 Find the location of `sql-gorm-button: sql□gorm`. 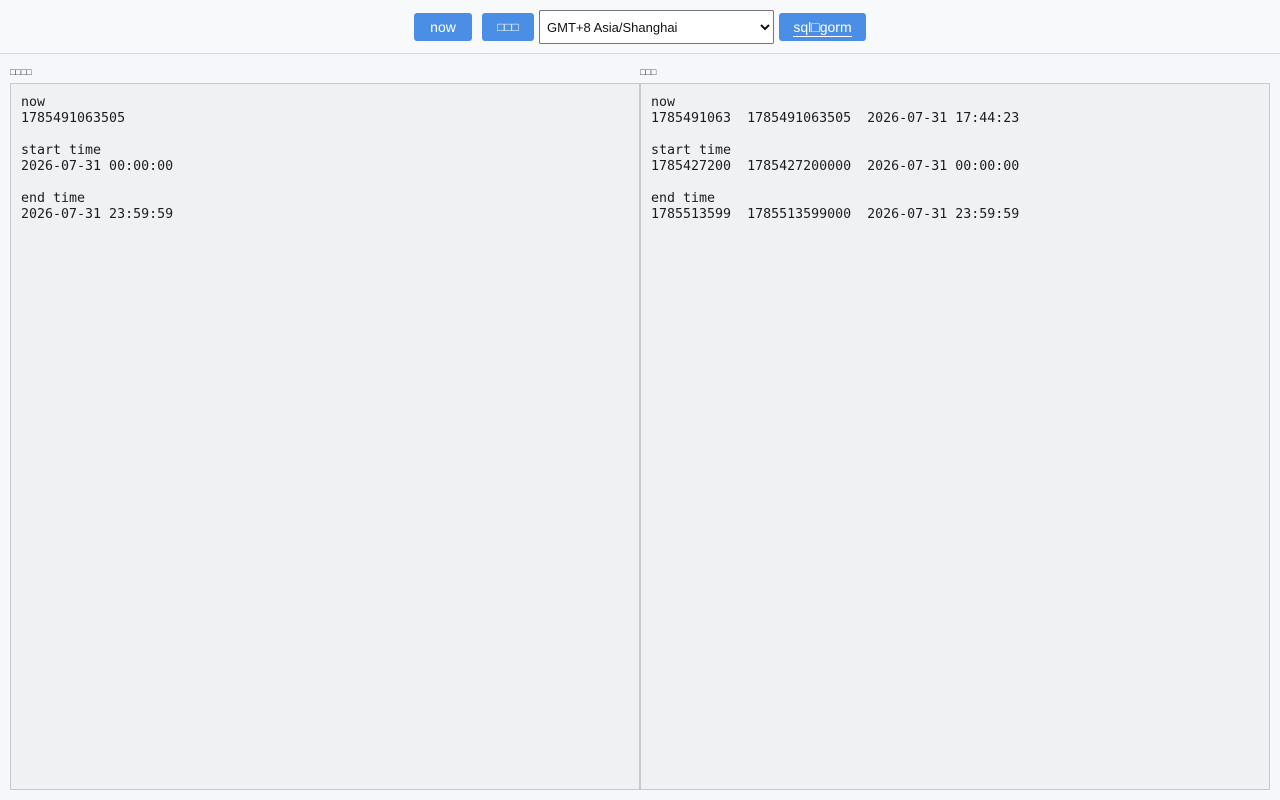

sql-gorm-button: sql□gorm is located at coordinates (822, 27).